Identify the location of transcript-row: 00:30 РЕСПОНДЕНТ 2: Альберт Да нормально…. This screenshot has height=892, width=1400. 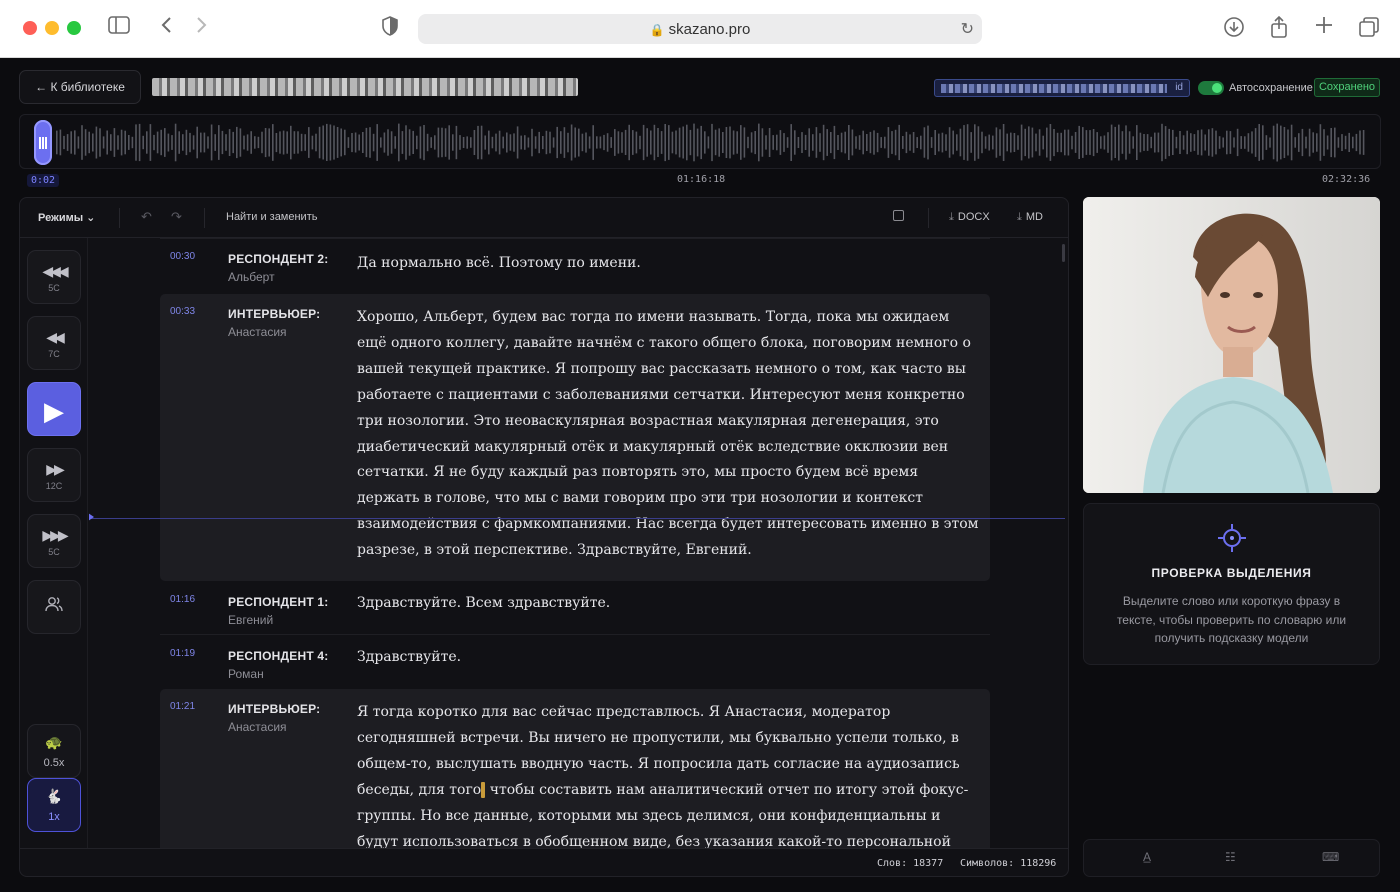
(575, 269).